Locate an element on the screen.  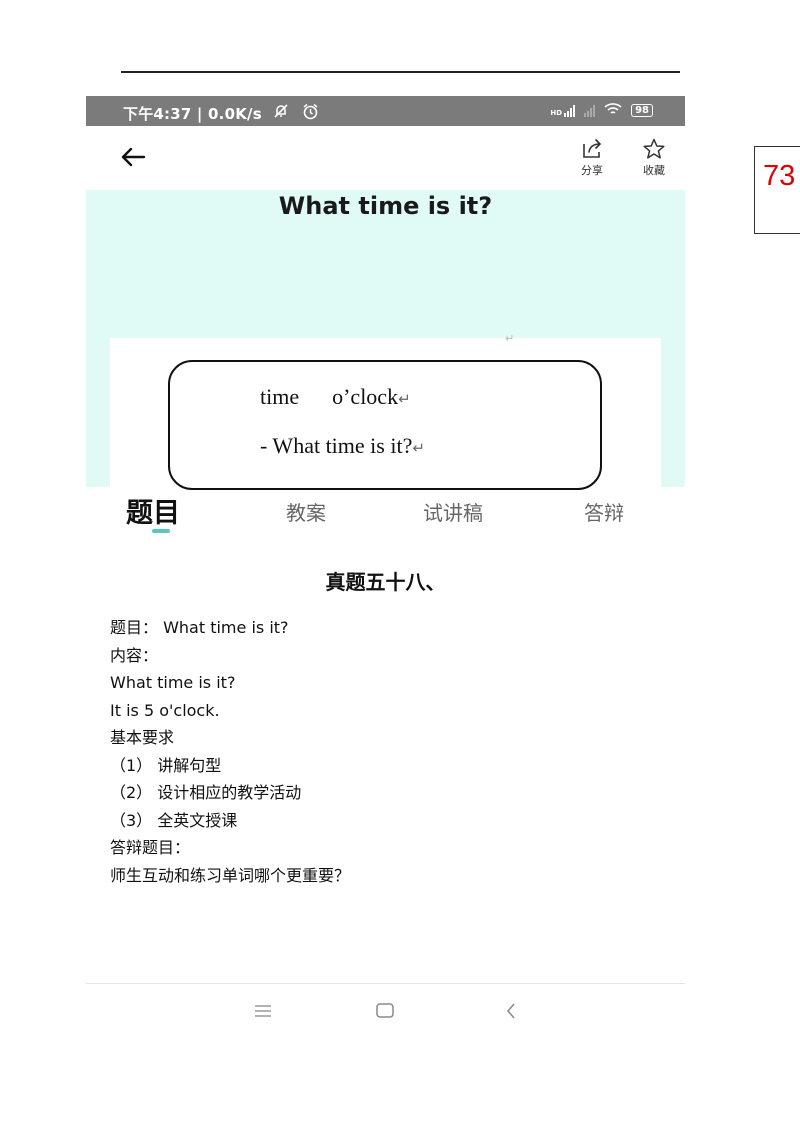
status-bar: 下午4:37 | 0.0K/s HD 98 is located at coordinates (385, 111).